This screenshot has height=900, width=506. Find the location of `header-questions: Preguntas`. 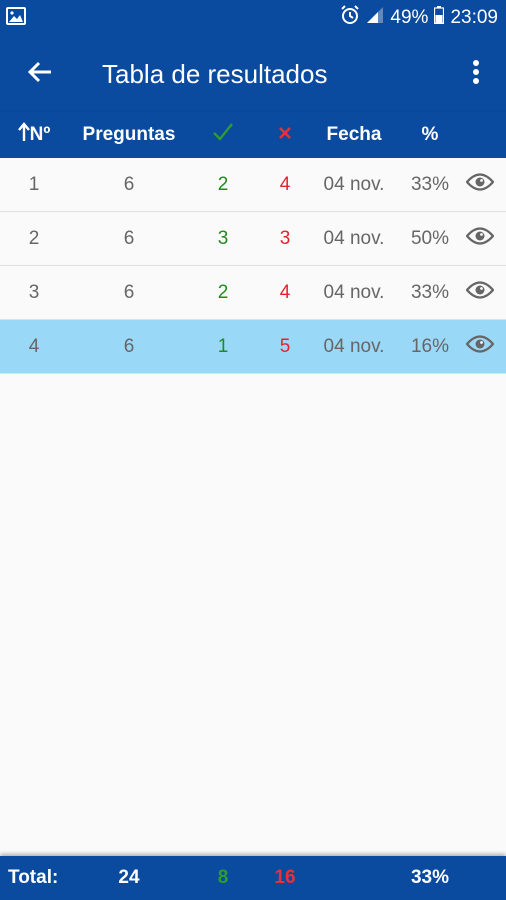

header-questions: Preguntas is located at coordinates (129, 135).